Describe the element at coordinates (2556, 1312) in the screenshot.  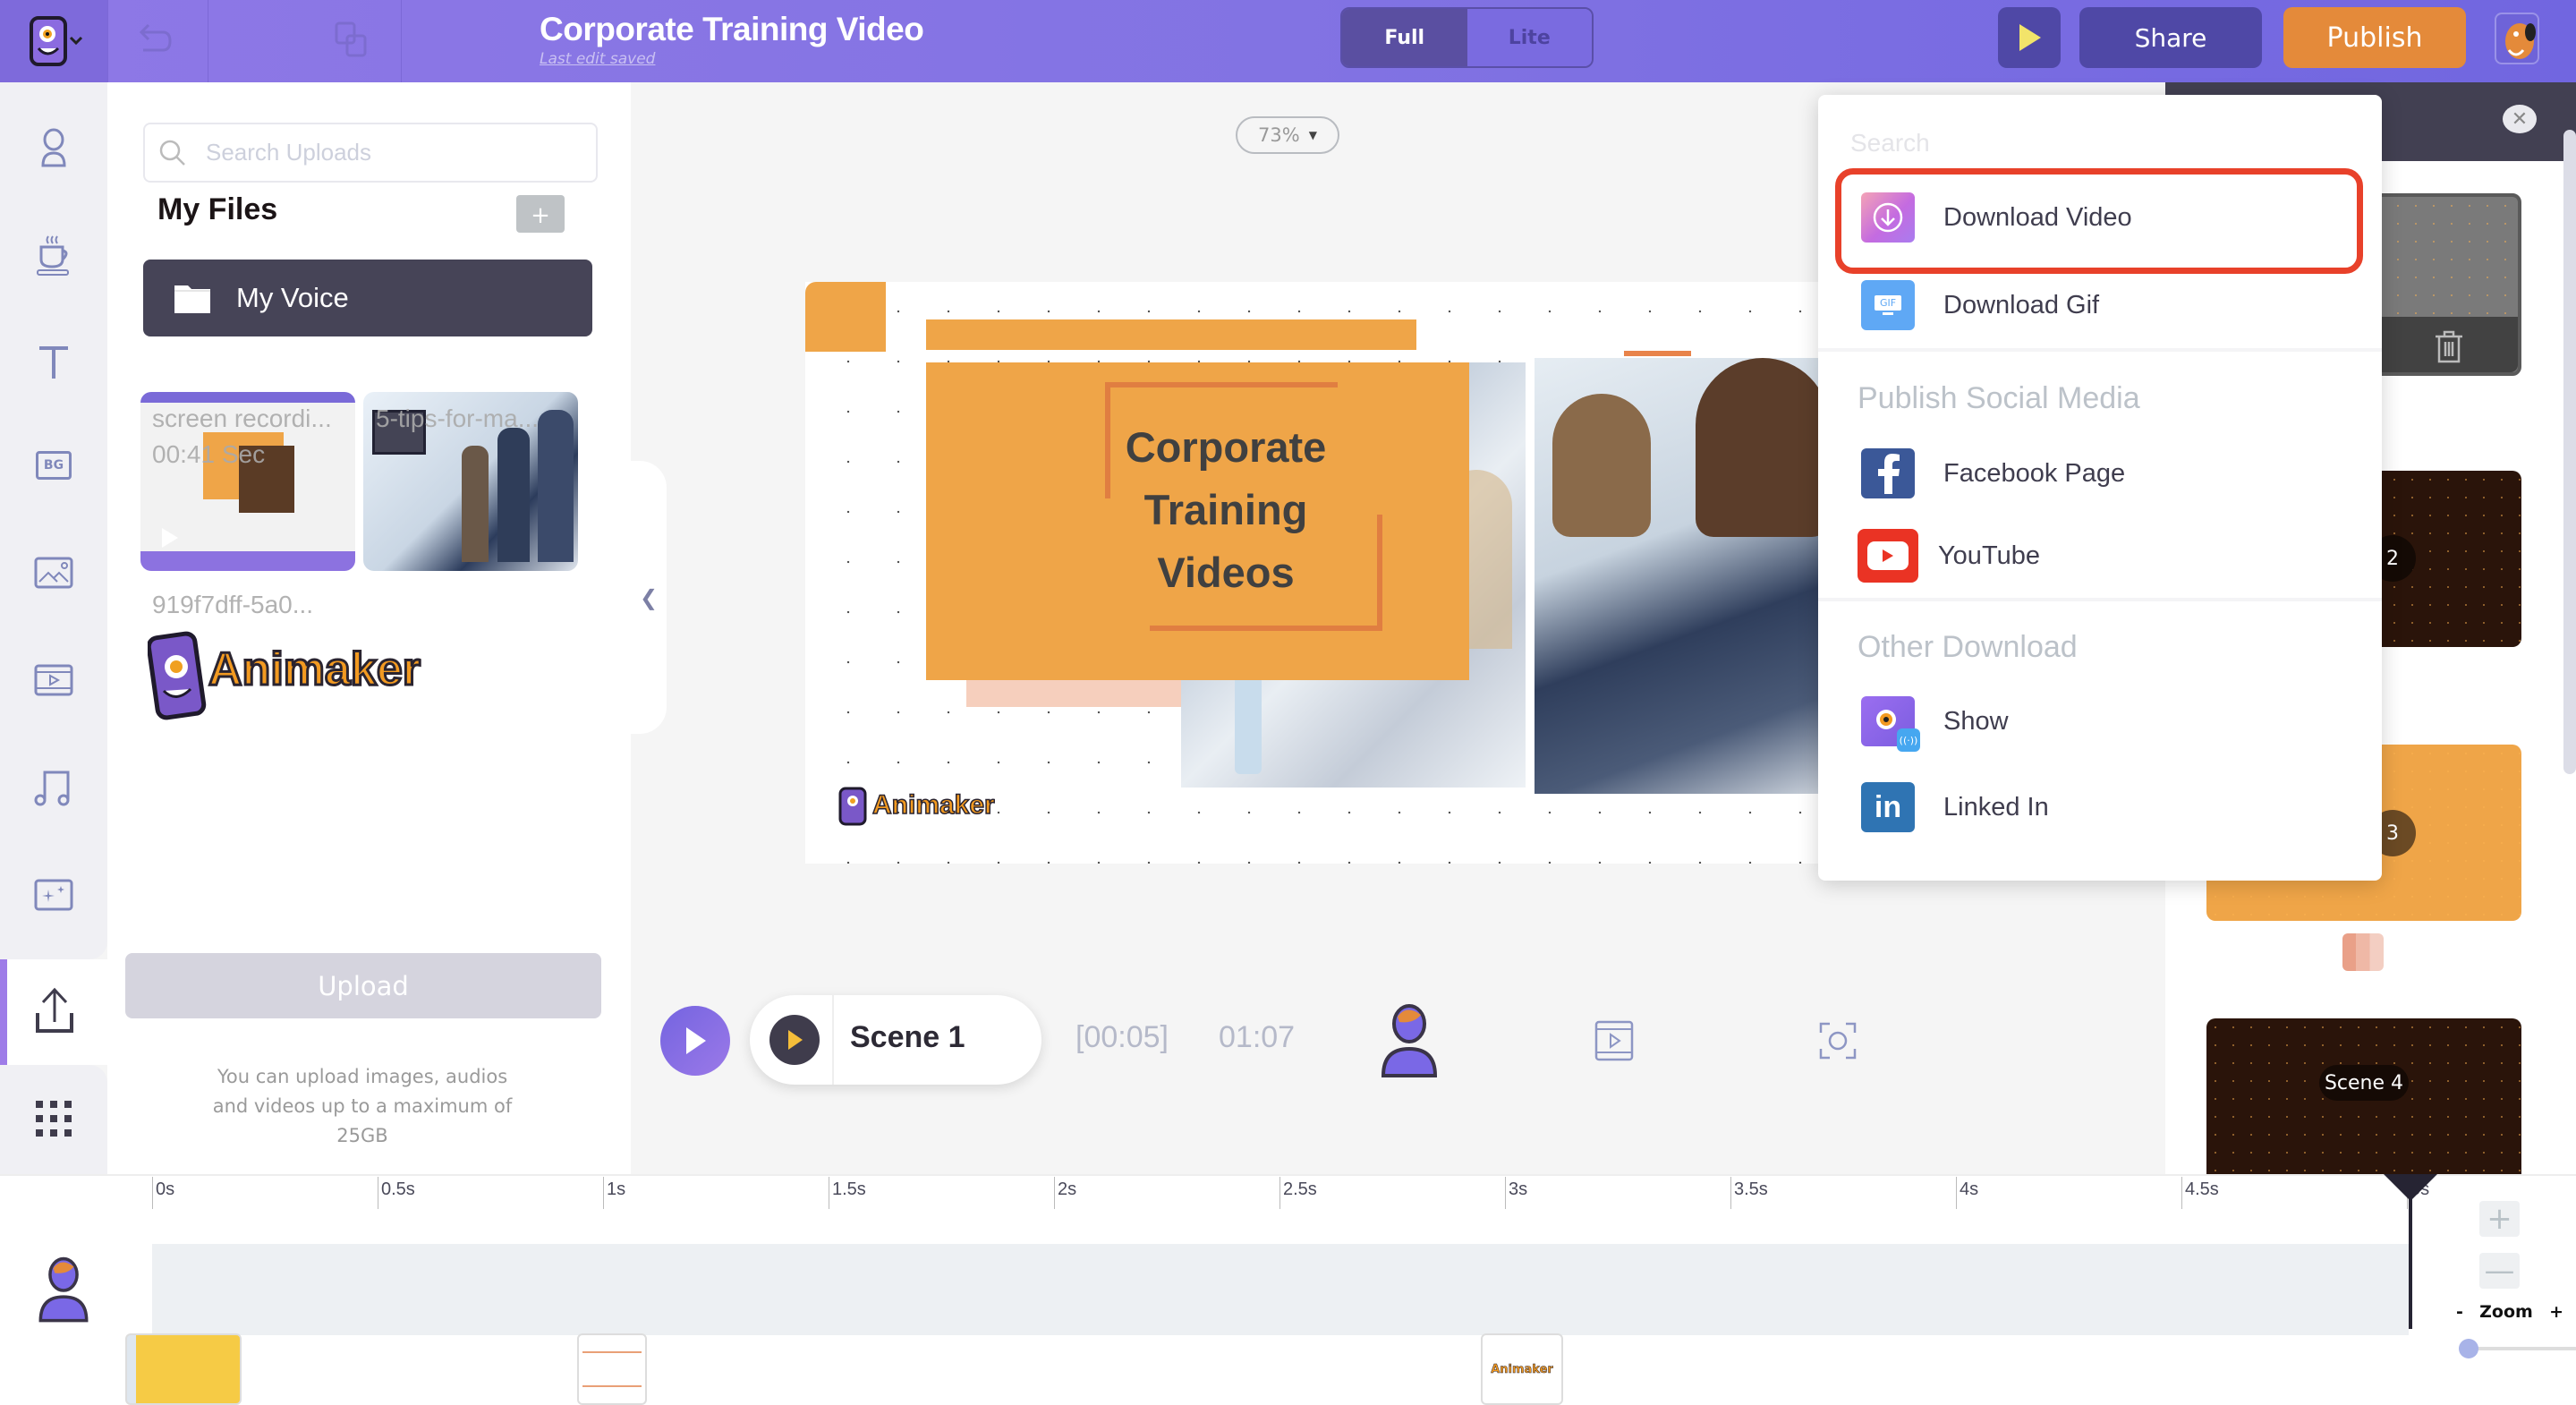
I see `zoom-plus: +` at that location.